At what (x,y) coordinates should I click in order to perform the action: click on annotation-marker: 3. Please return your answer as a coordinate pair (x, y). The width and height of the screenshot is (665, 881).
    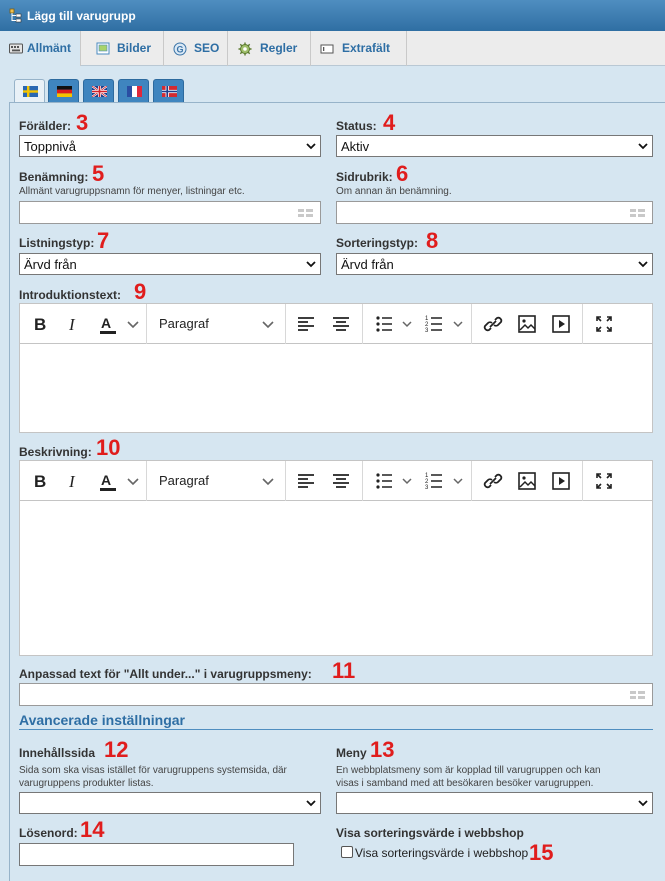
    Looking at the image, I should click on (82, 122).